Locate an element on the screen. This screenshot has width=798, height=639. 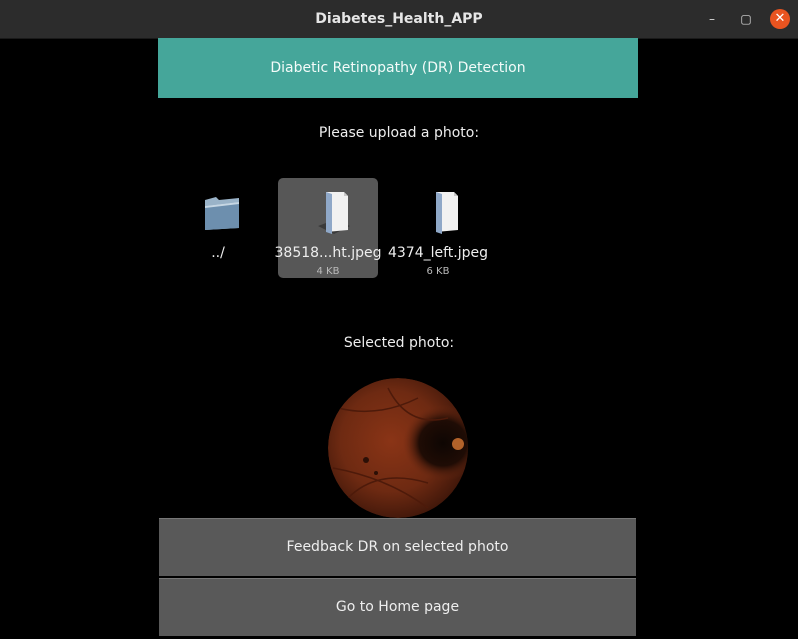
page-title: Diabetic Retinopathy (DR) Detection is located at coordinates (398, 68).